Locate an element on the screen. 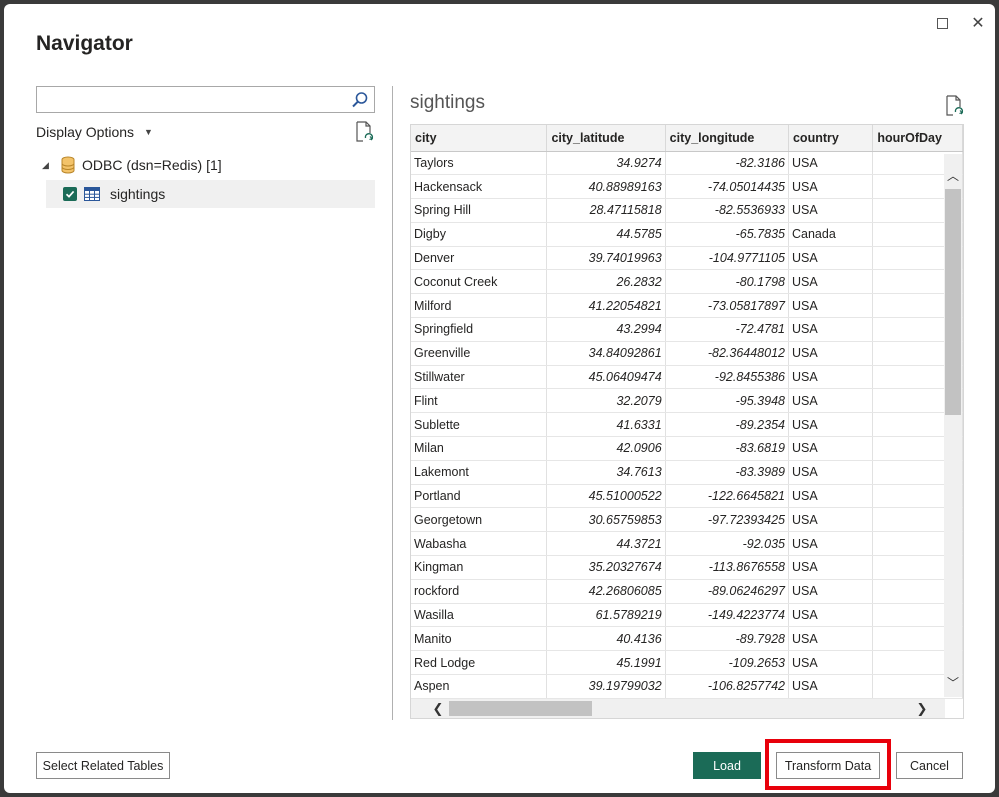 This screenshot has height=797, width=999. table-row: Taylors 34.9274 -82.3186 USA is located at coordinates (687, 163).